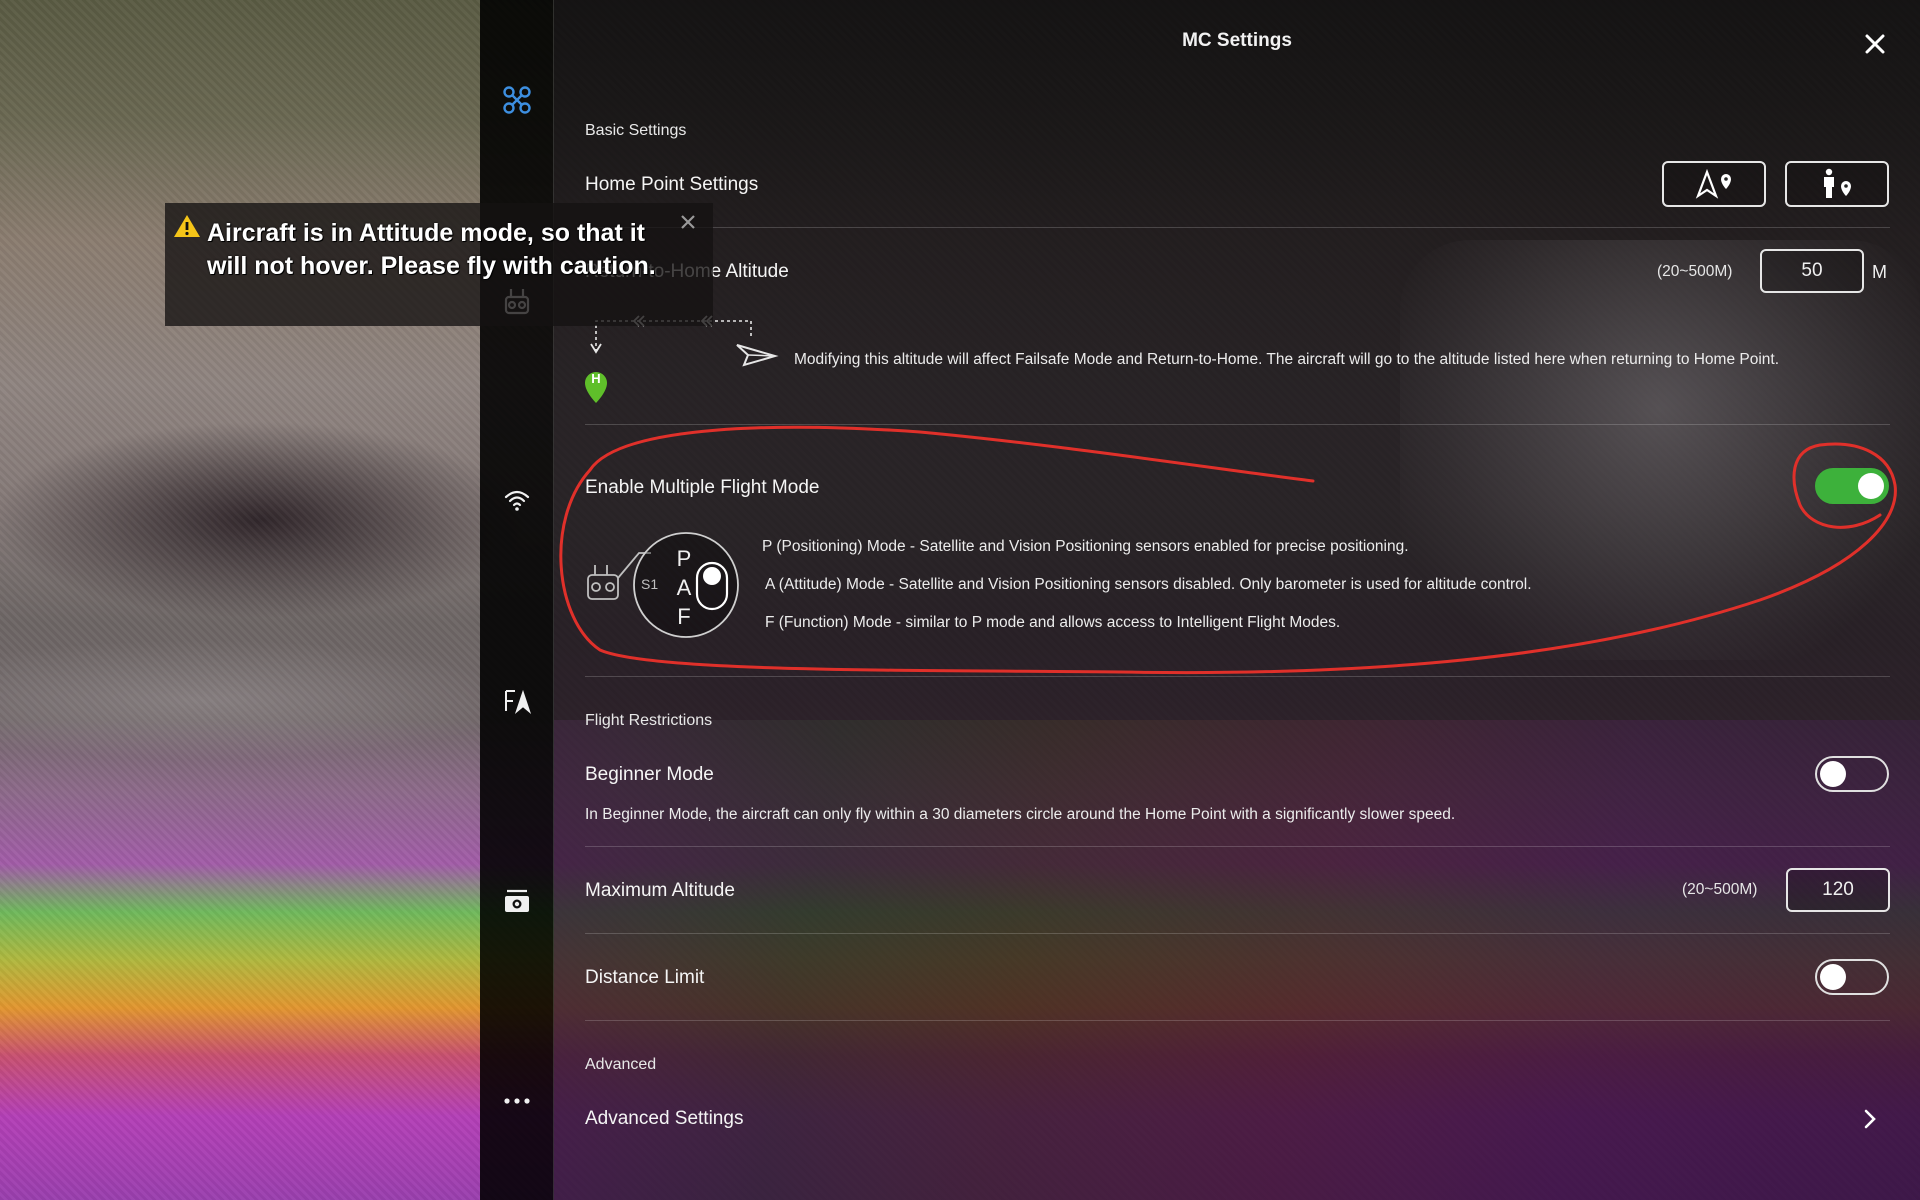 This screenshot has height=1200, width=1920. Describe the element at coordinates (684, 616) in the screenshot. I see `switch-letter-f: F` at that location.